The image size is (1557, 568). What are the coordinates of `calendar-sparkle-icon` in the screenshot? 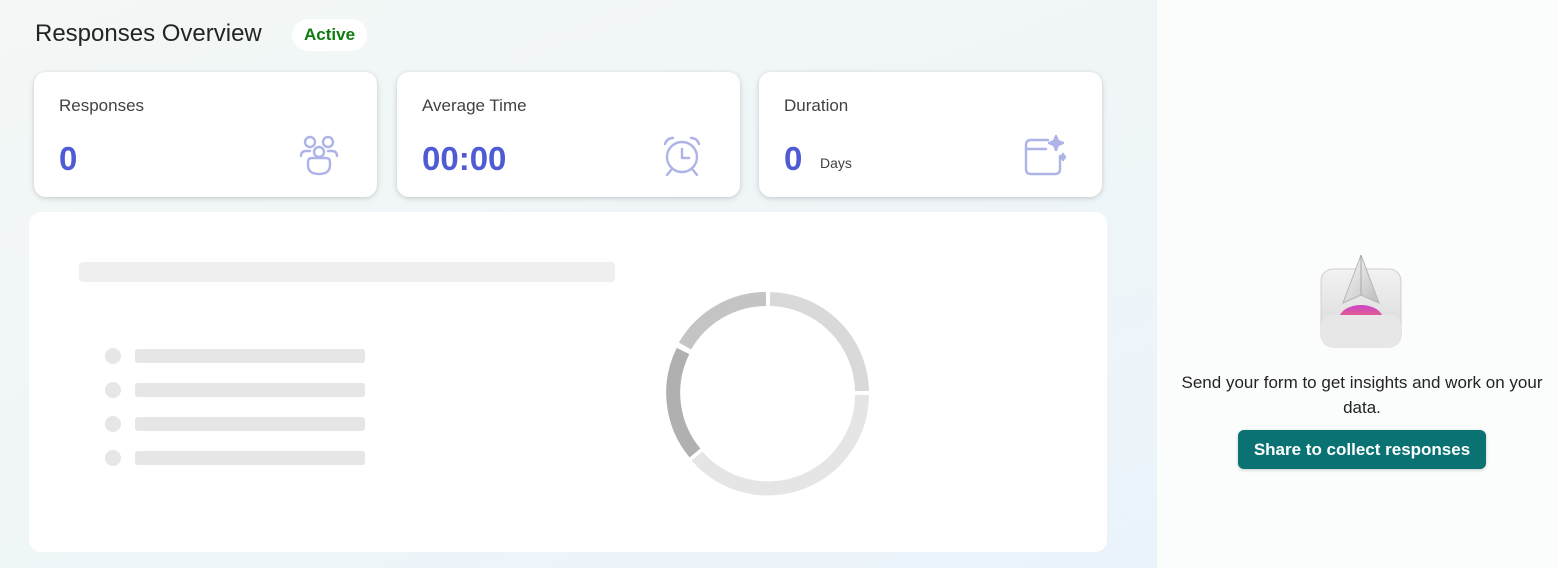 It's located at (1045, 155).